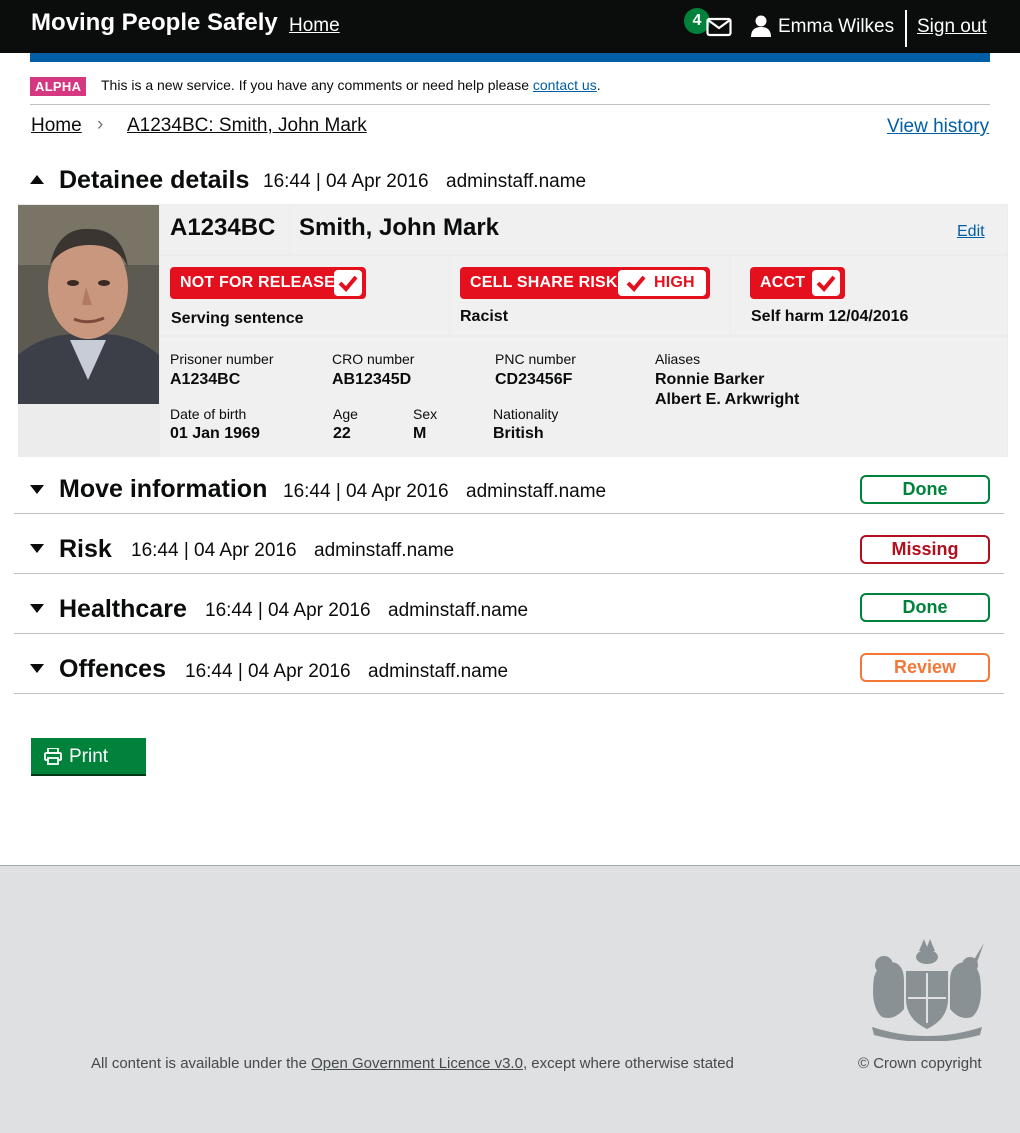 The image size is (1020, 1133). What do you see at coordinates (544, 282) in the screenshot?
I see `alert-label: CELL SHARE RISK` at bounding box center [544, 282].